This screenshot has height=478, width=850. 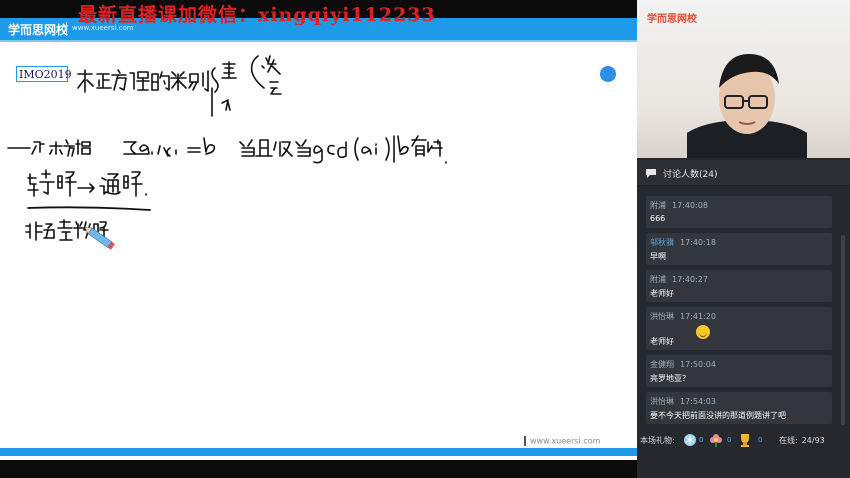 I want to click on chat-text: 要不今天把前面没讲的那道例题讲了吧, so click(x=718, y=415).